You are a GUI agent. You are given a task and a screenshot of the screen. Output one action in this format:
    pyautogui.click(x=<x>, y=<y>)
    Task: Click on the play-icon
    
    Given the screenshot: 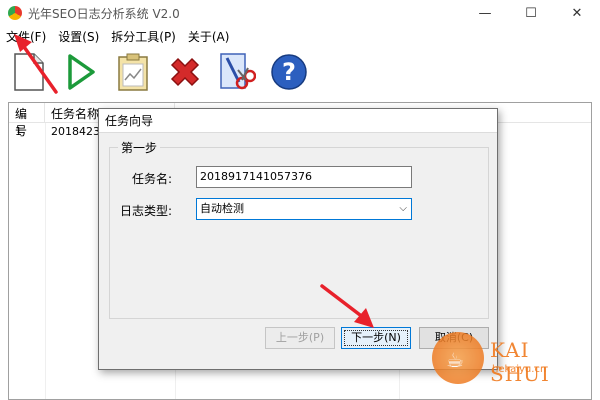 What is the action you would take?
    pyautogui.click(x=81, y=72)
    